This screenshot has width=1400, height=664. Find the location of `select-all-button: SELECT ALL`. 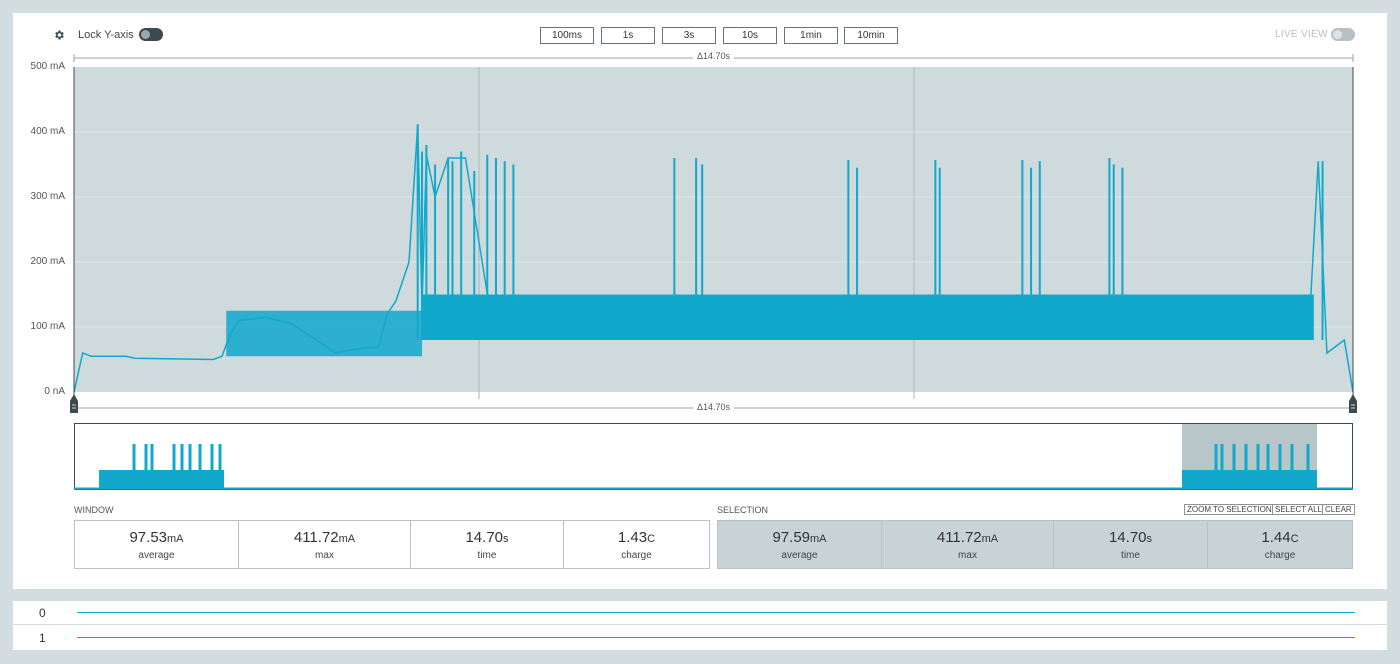

select-all-button: SELECT ALL is located at coordinates (1298, 509).